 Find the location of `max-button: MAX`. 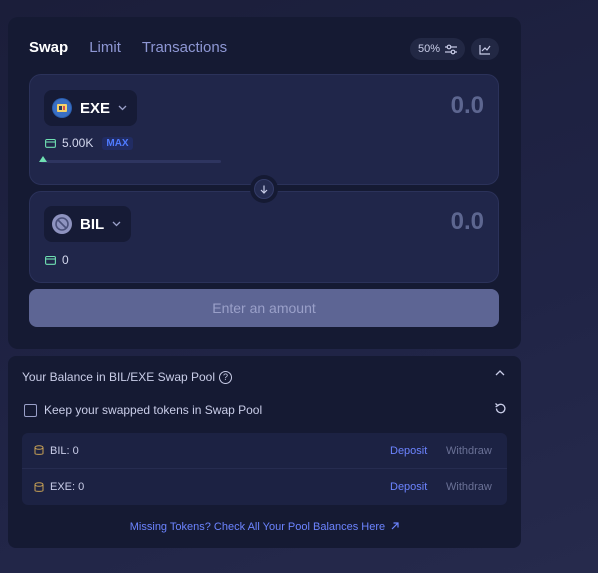

max-button: MAX is located at coordinates (117, 143).